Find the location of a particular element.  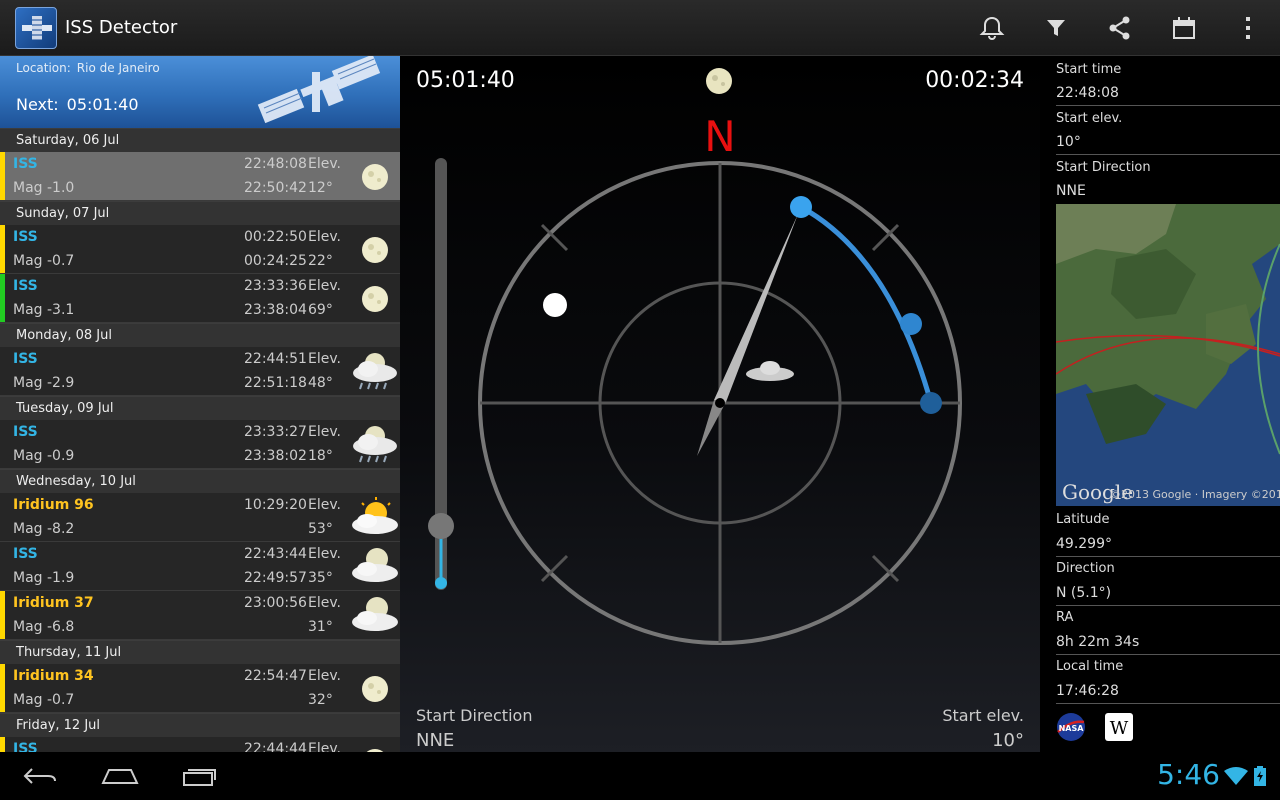

end-time: 22:51:18 is located at coordinates (275, 383).